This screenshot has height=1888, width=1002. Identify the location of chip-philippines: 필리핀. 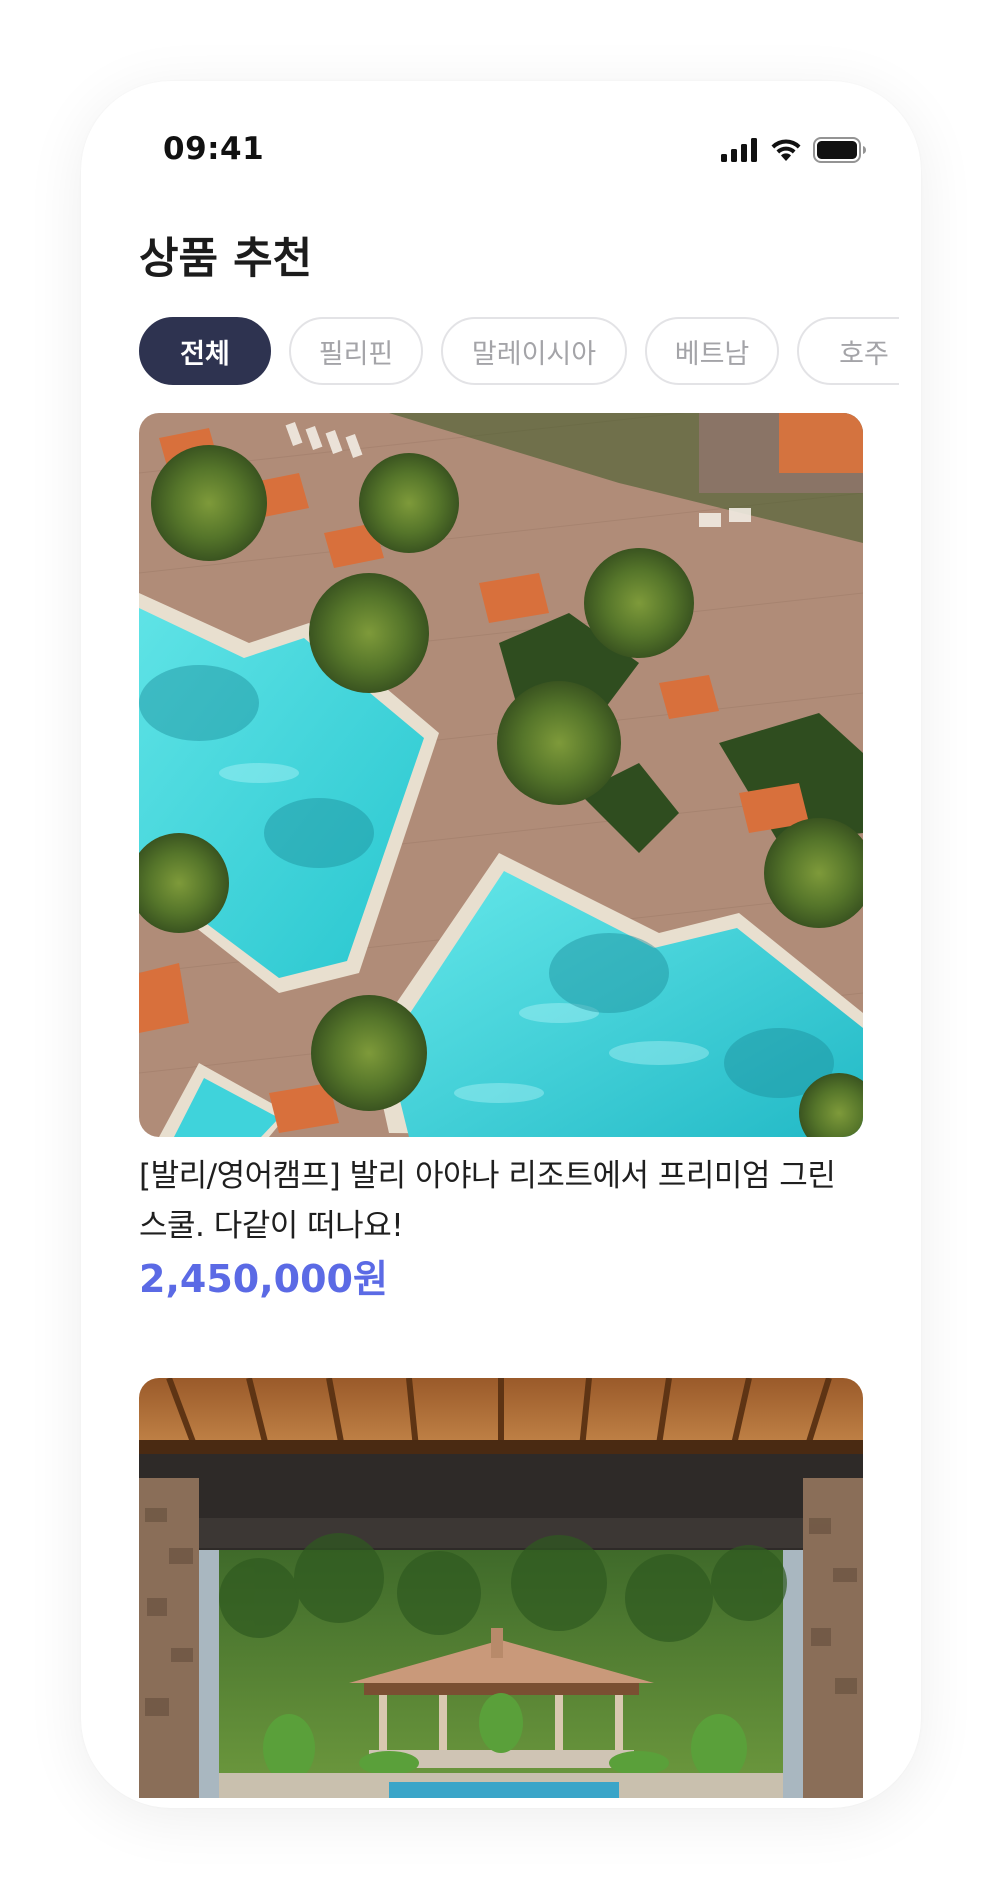
(356, 351).